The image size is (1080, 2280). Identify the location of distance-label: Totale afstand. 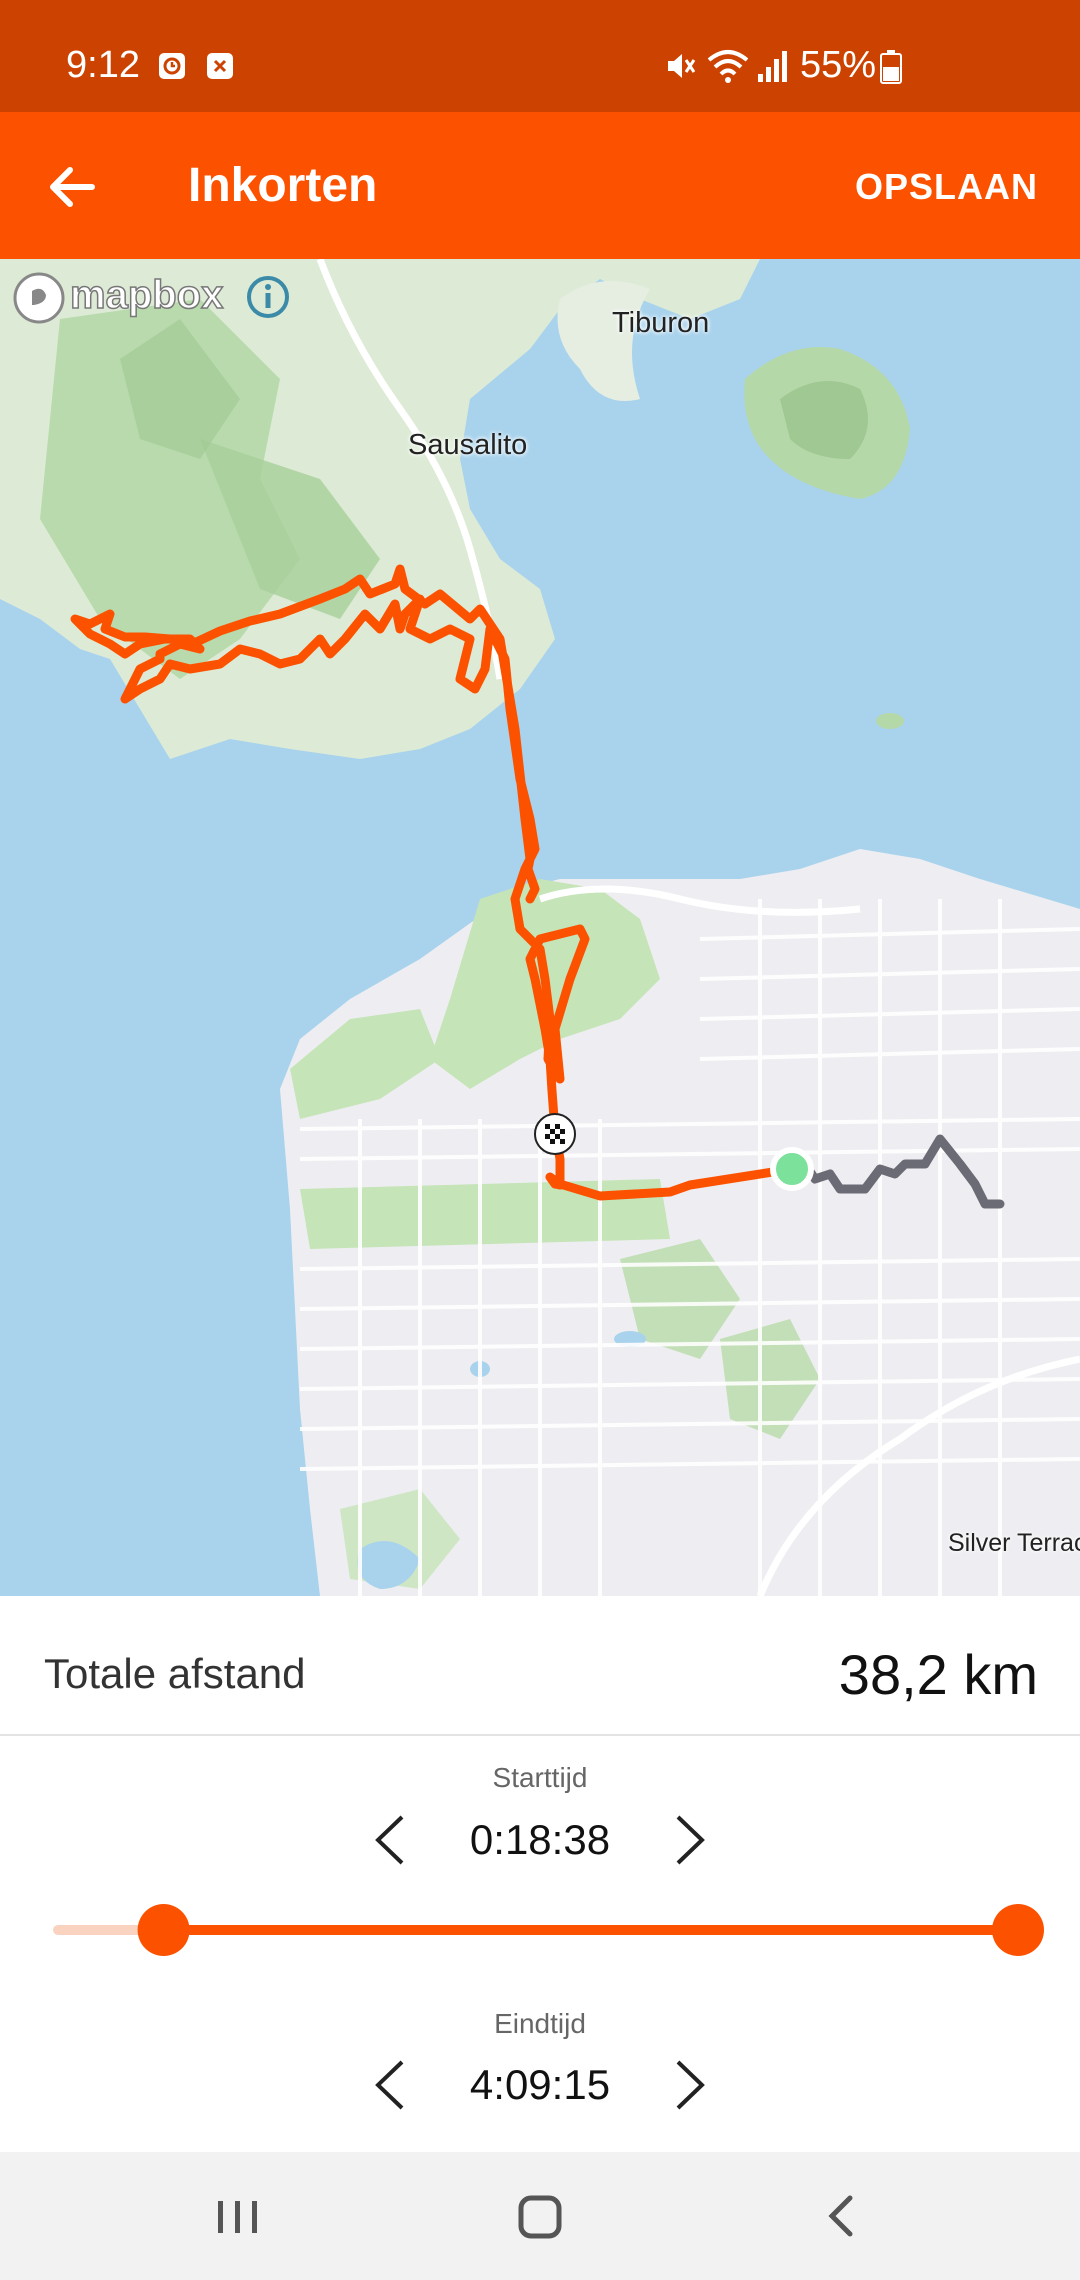
(175, 1673).